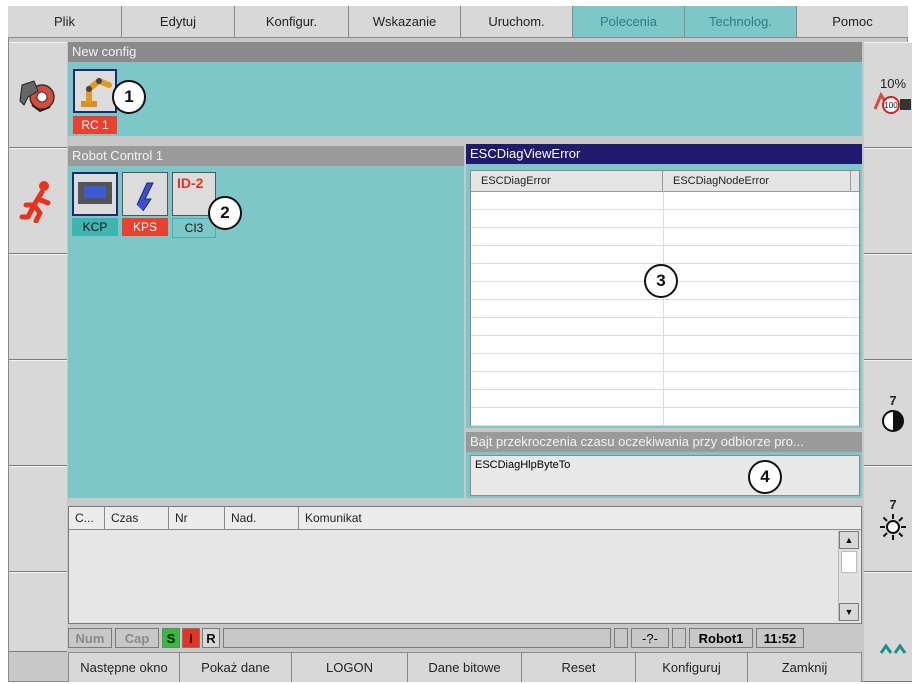  I want to click on kps-module, so click(145, 194).